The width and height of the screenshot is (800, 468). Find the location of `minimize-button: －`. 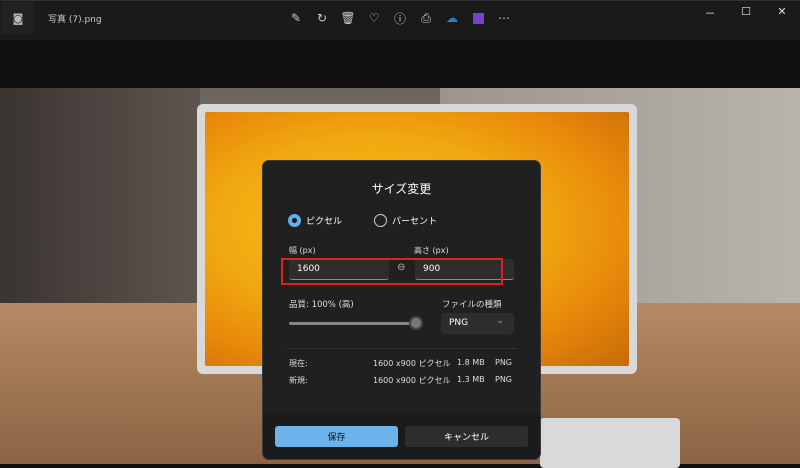

minimize-button: － is located at coordinates (710, 13).